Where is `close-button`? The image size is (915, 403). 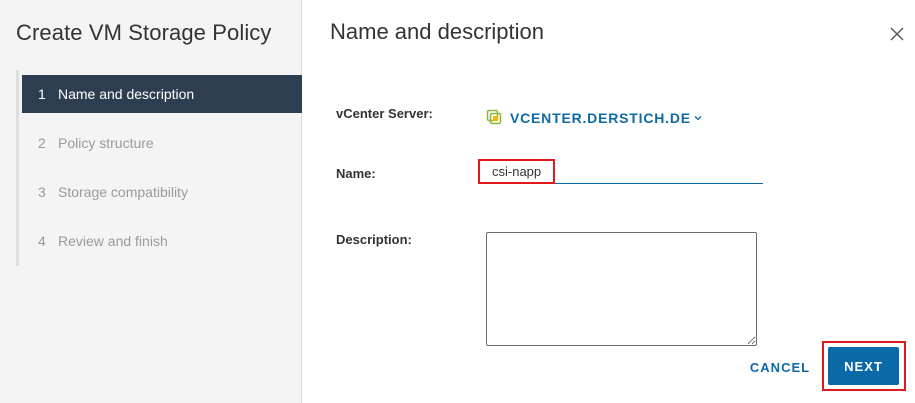
close-button is located at coordinates (897, 34).